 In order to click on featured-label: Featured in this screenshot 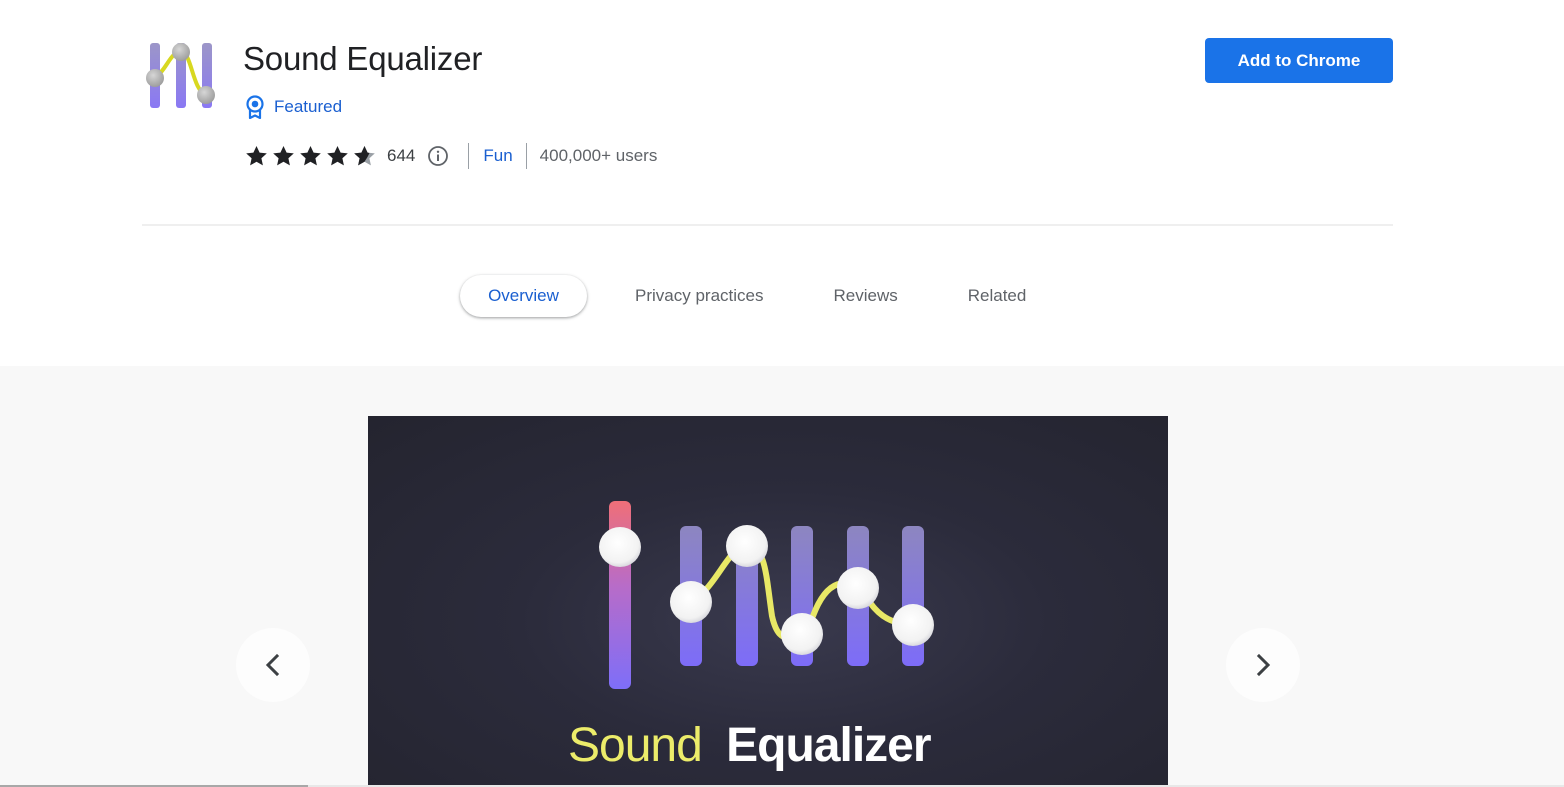, I will do `click(308, 106)`.